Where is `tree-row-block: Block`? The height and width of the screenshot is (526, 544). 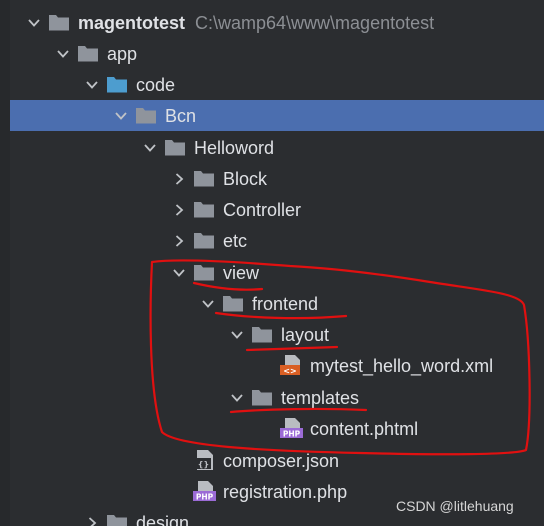 tree-row-block: Block is located at coordinates (277, 178).